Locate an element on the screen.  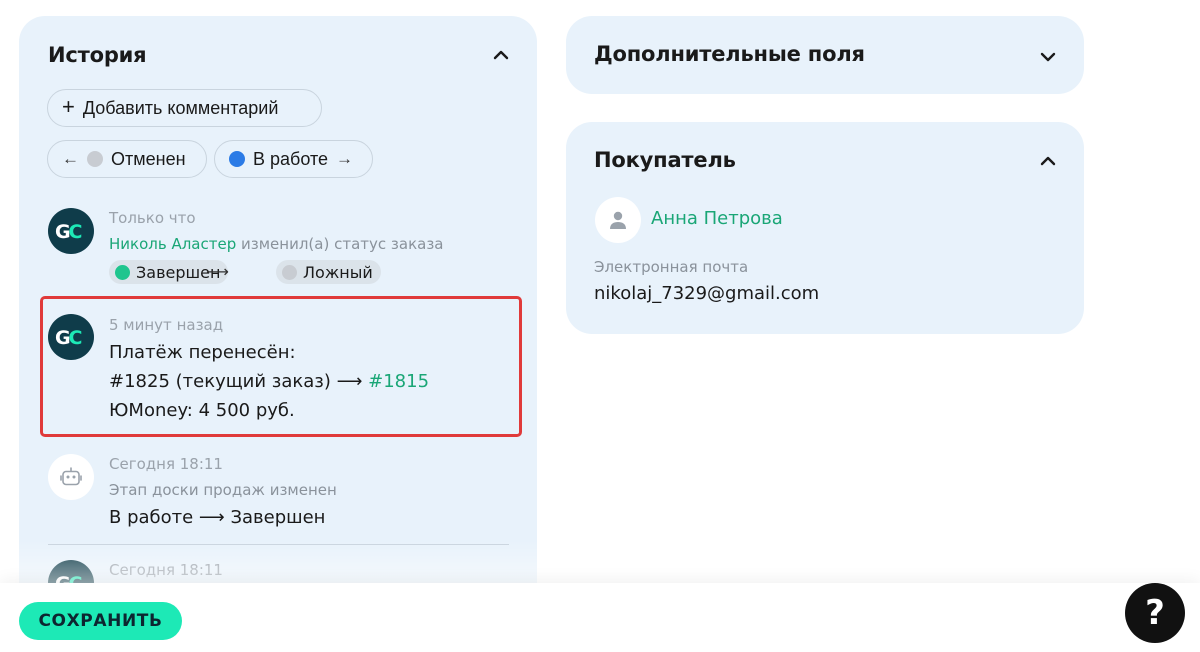
robot-avatar is located at coordinates (71, 477).